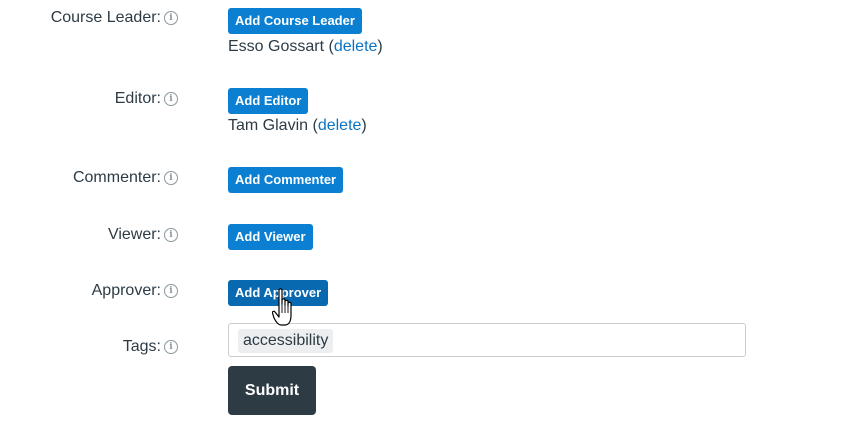  What do you see at coordinates (268, 125) in the screenshot?
I see `member-name: Tam Glavin` at bounding box center [268, 125].